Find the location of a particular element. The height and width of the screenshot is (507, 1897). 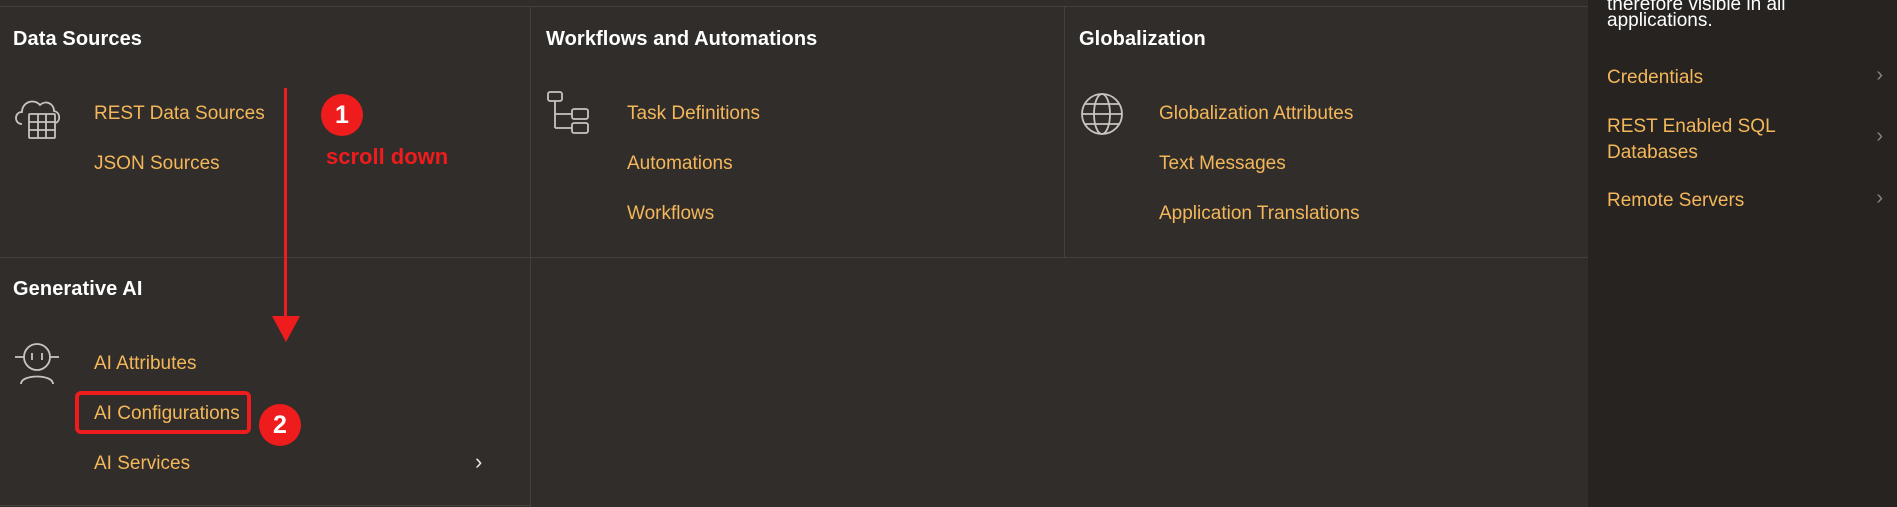

sidebar-link-label: Databases is located at coordinates (1652, 152).